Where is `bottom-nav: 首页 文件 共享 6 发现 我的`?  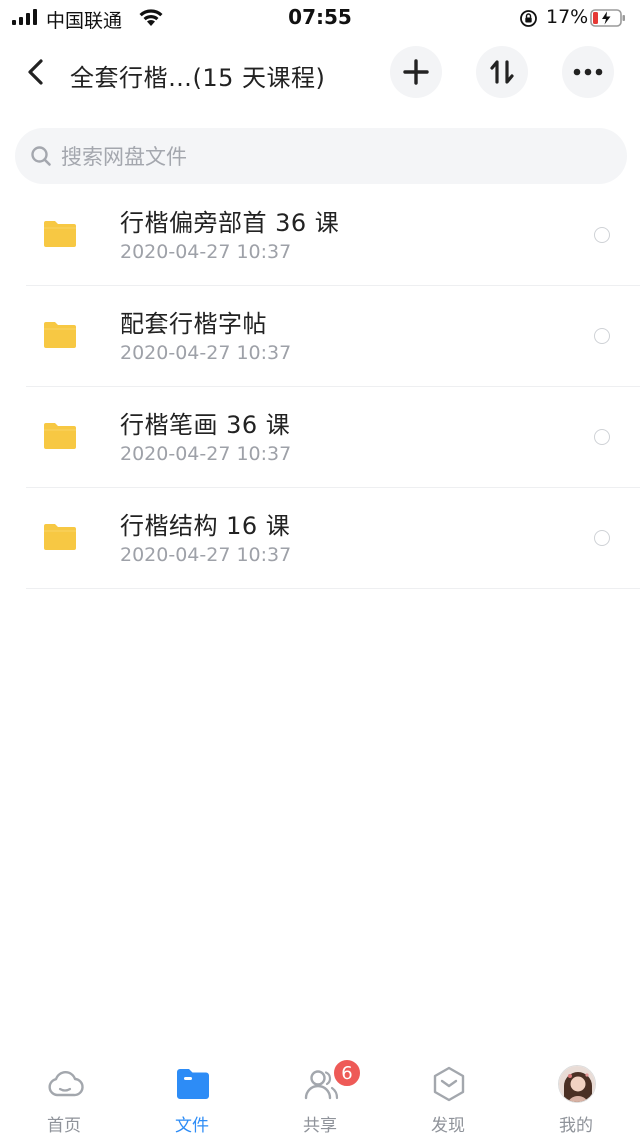
bottom-nav: 首页 文件 共享 6 发现 我的 is located at coordinates (320, 1094).